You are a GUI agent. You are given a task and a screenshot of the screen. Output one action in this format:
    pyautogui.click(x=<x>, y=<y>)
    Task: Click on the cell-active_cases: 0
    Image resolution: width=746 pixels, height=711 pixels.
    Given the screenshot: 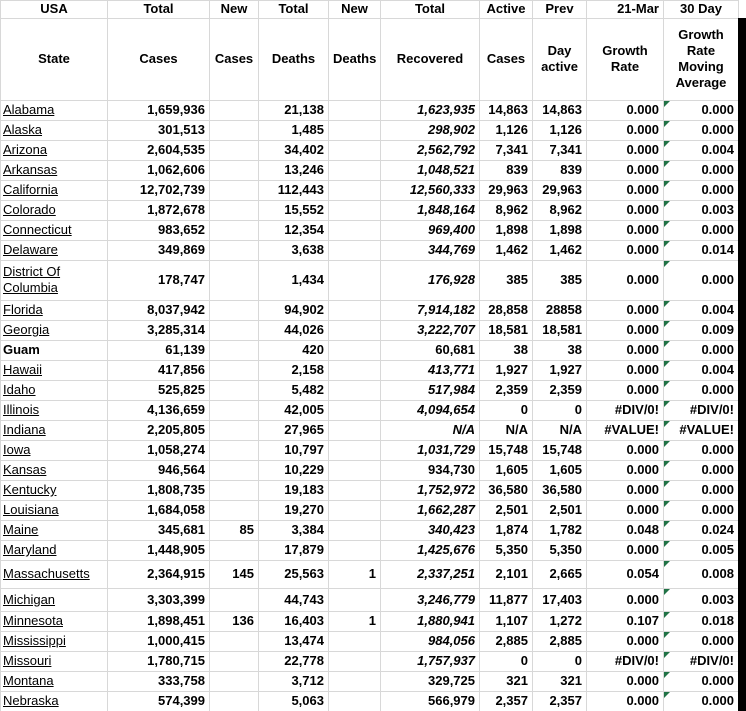 What is the action you would take?
    pyautogui.click(x=506, y=661)
    